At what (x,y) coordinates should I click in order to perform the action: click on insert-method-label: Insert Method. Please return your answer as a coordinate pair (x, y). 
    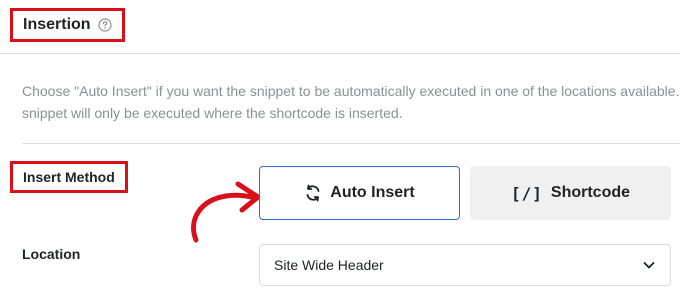
    Looking at the image, I should click on (69, 177).